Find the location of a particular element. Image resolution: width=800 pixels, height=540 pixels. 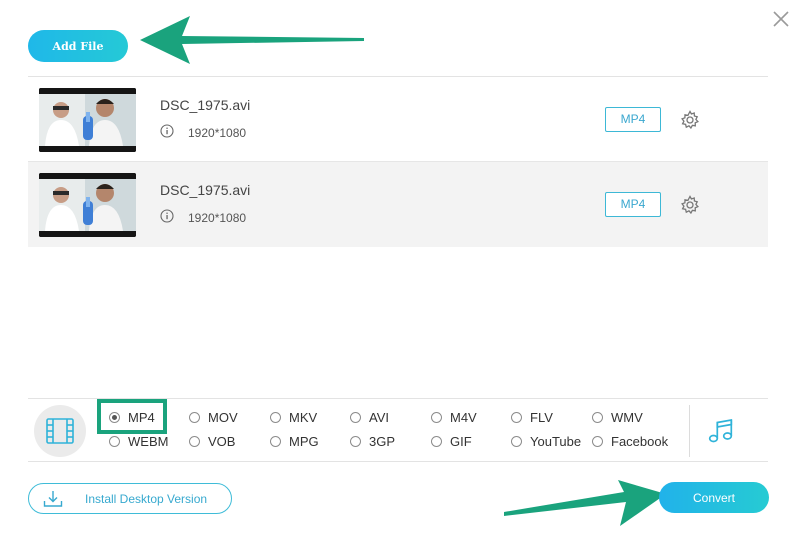

film-icon is located at coordinates (60, 431).